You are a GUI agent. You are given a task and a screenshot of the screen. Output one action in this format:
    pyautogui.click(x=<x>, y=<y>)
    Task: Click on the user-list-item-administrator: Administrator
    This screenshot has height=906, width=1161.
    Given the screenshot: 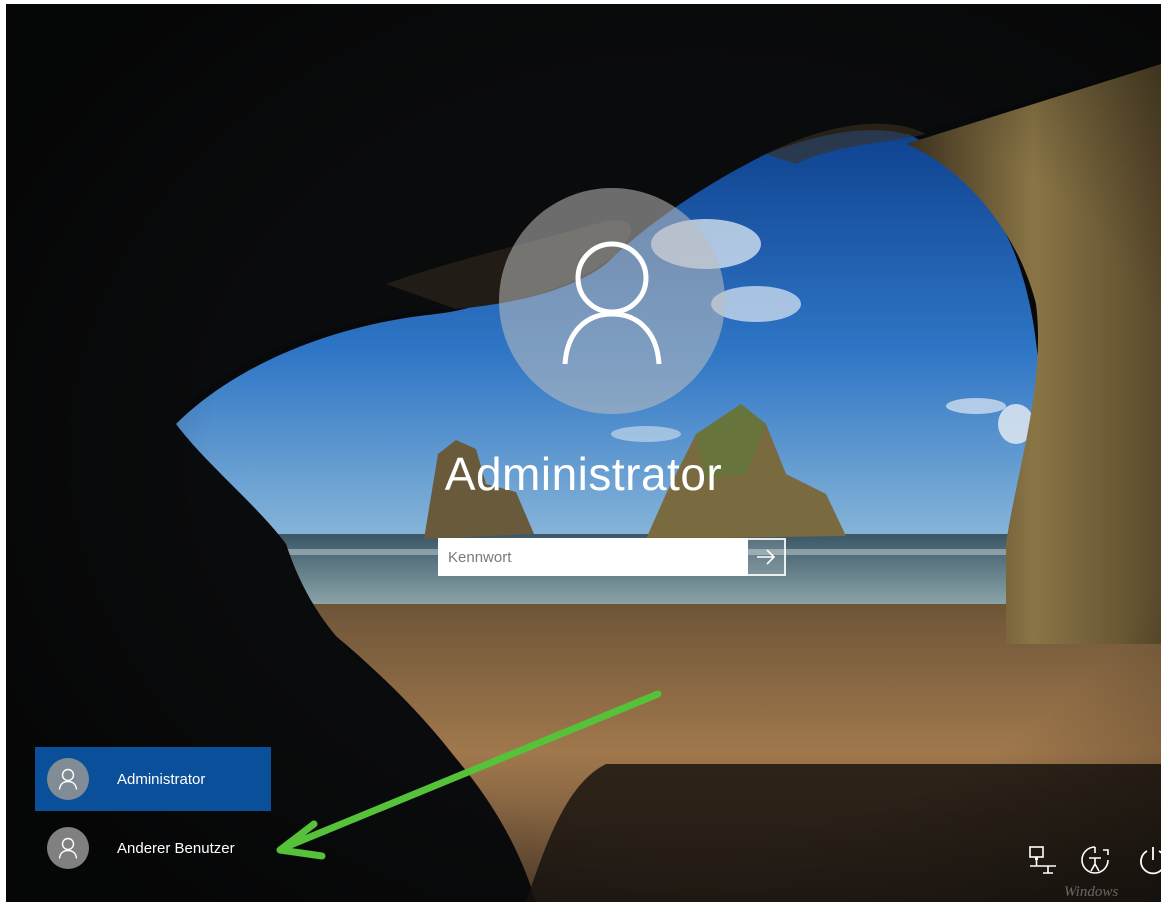 What is the action you would take?
    pyautogui.click(x=153, y=779)
    